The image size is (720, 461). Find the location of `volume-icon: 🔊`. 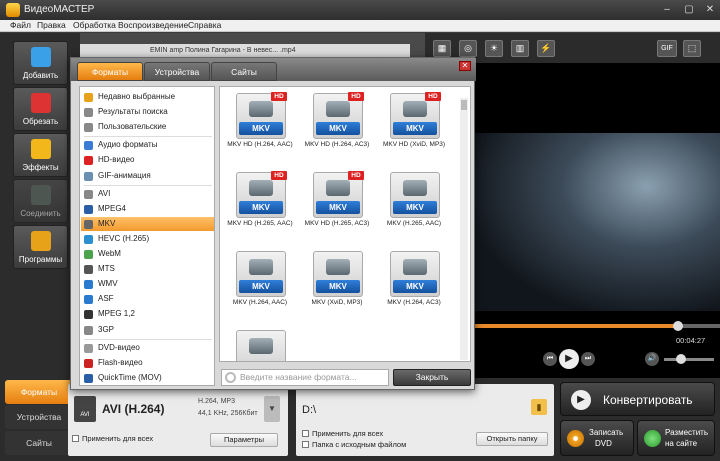

volume-icon: 🔊 is located at coordinates (652, 359).